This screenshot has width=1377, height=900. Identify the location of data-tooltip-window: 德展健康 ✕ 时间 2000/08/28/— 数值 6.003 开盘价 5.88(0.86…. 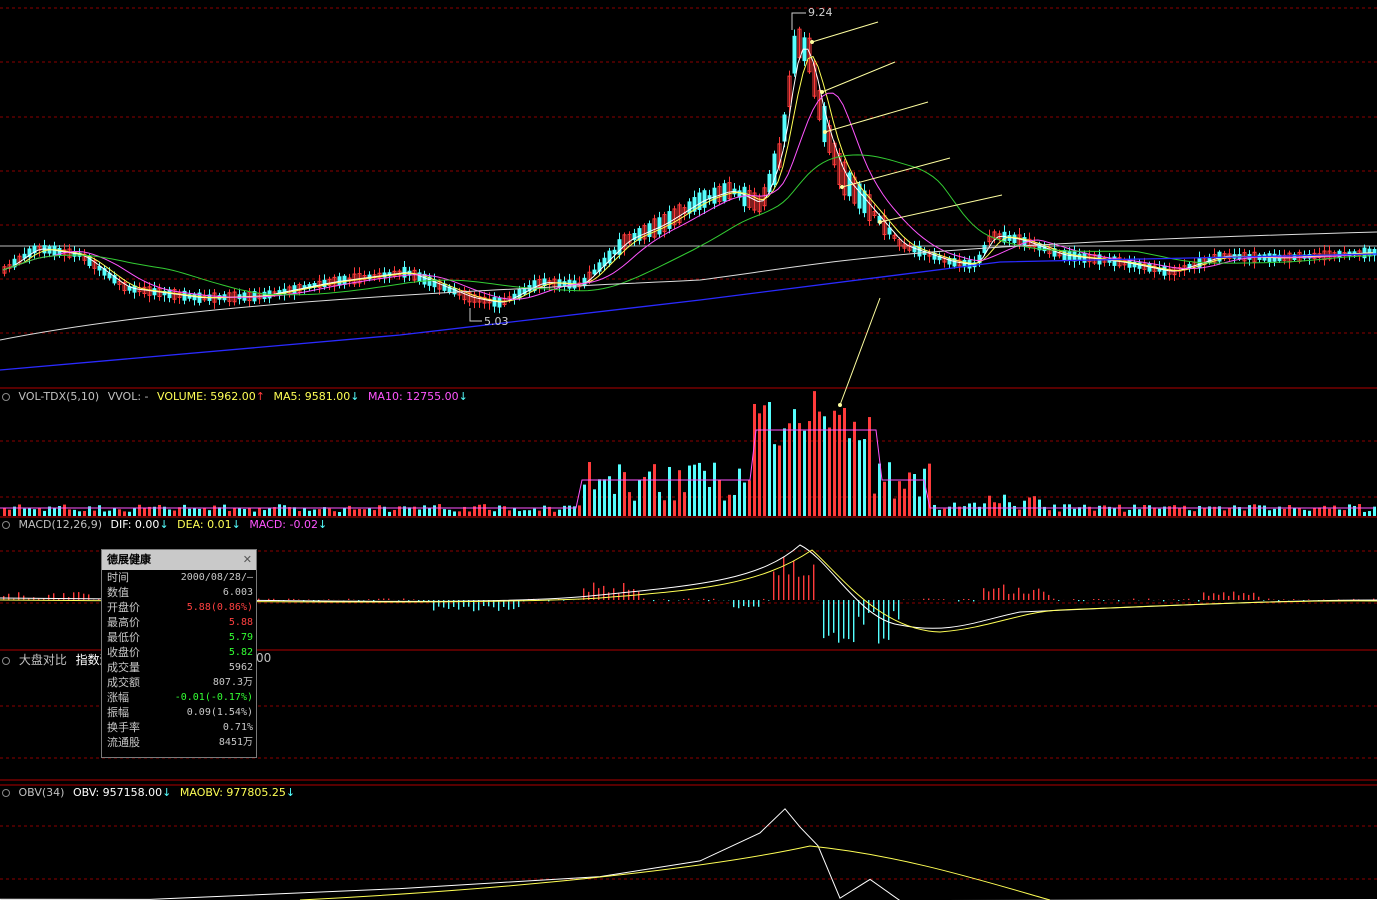
(179, 653).